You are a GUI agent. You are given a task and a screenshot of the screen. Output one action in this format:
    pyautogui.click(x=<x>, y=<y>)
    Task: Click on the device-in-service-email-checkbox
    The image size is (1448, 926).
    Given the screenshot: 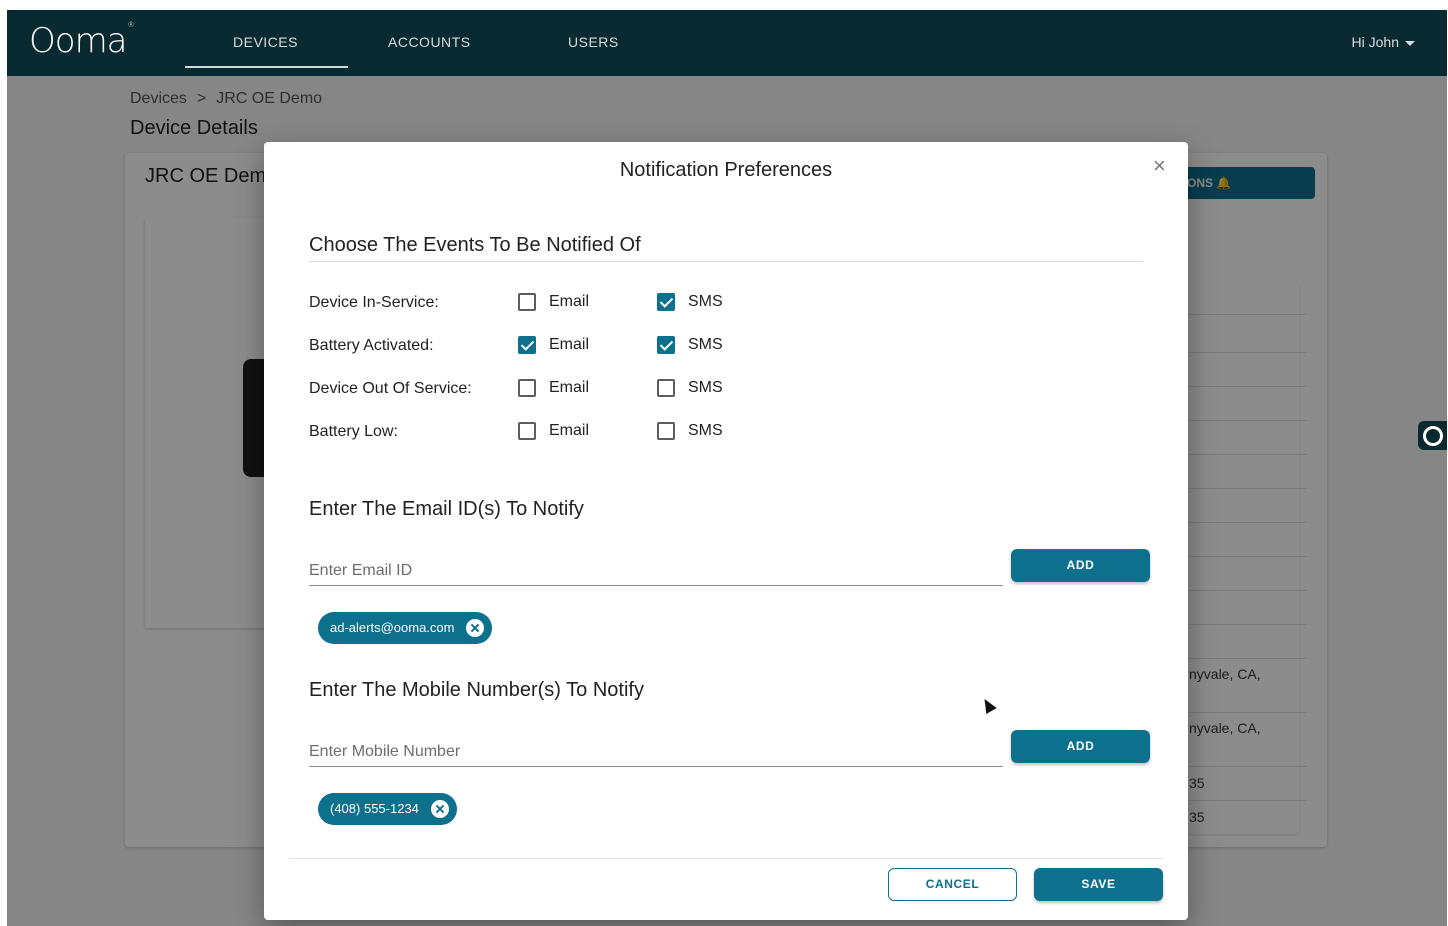 What is the action you would take?
    pyautogui.click(x=527, y=302)
    